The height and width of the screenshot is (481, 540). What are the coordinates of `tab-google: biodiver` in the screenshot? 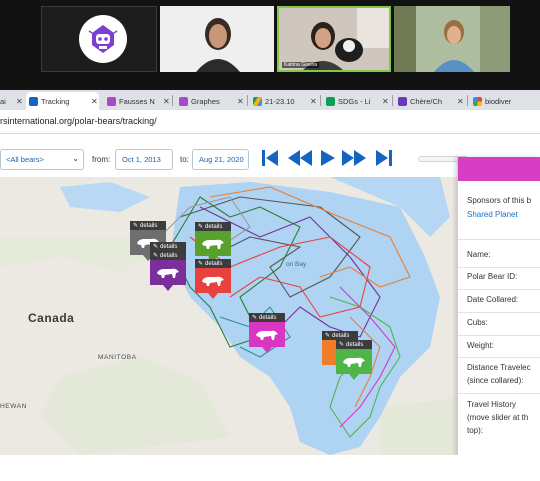 It's located at (505, 101).